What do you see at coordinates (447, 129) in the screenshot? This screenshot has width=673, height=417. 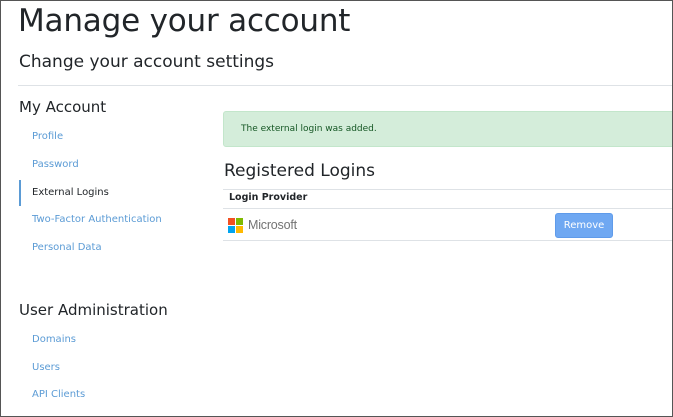 I see `success-alert: The external login was added.` at bounding box center [447, 129].